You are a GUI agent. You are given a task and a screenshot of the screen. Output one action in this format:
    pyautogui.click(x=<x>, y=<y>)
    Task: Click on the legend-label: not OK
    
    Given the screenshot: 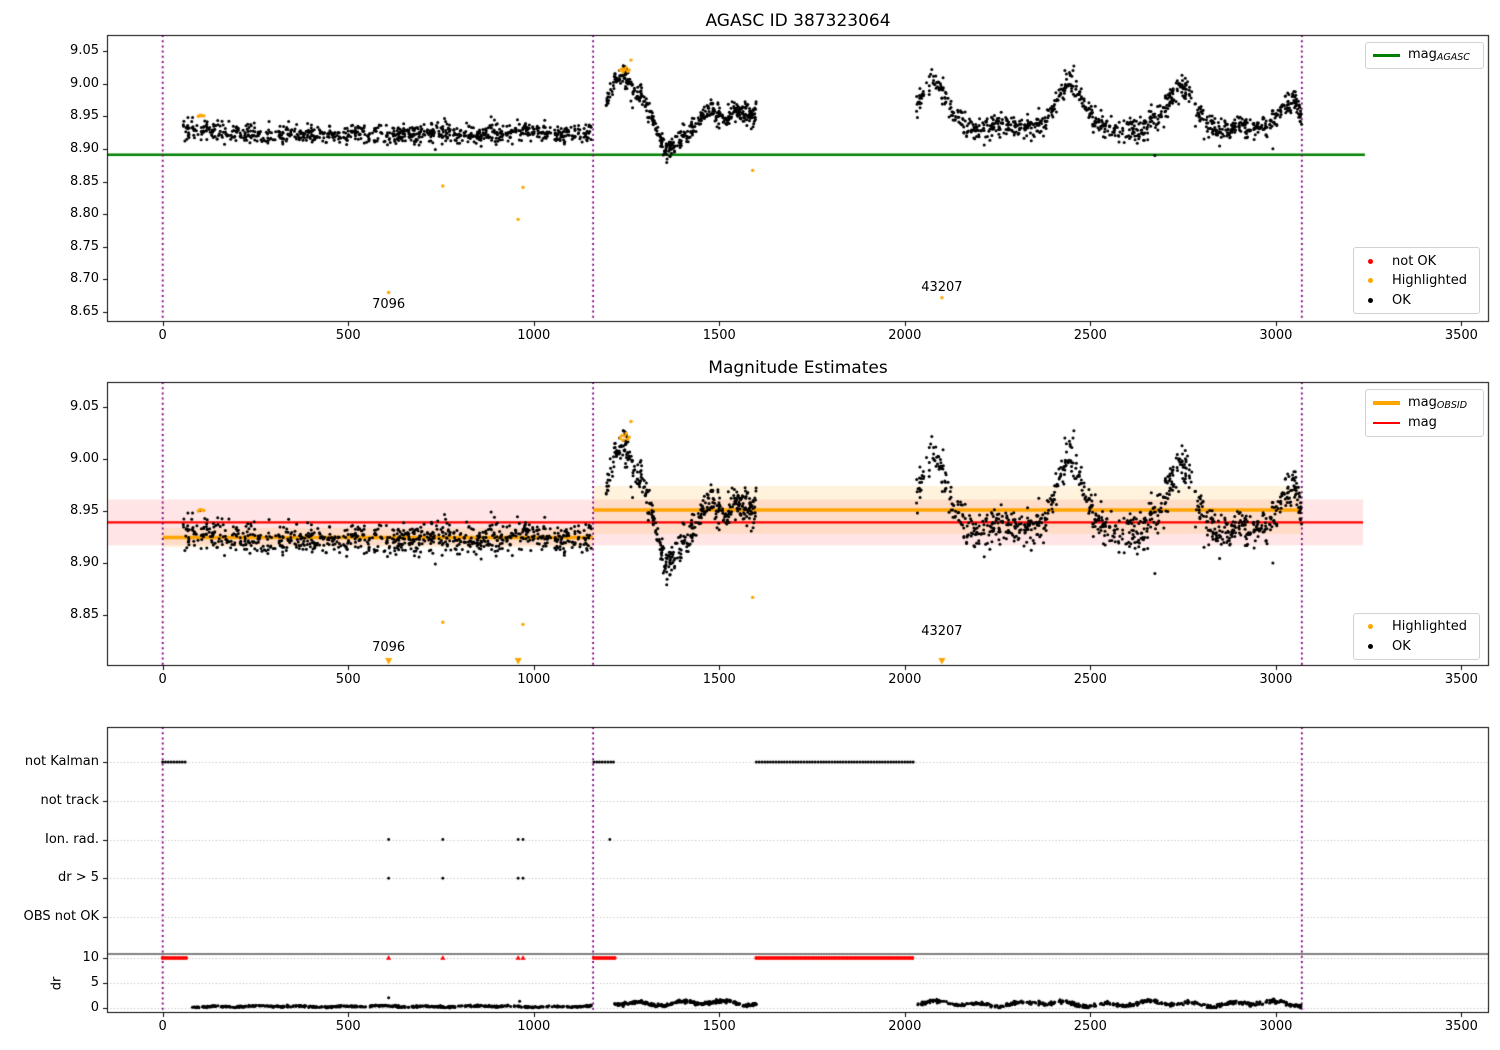 What is the action you would take?
    pyautogui.click(x=1414, y=261)
    